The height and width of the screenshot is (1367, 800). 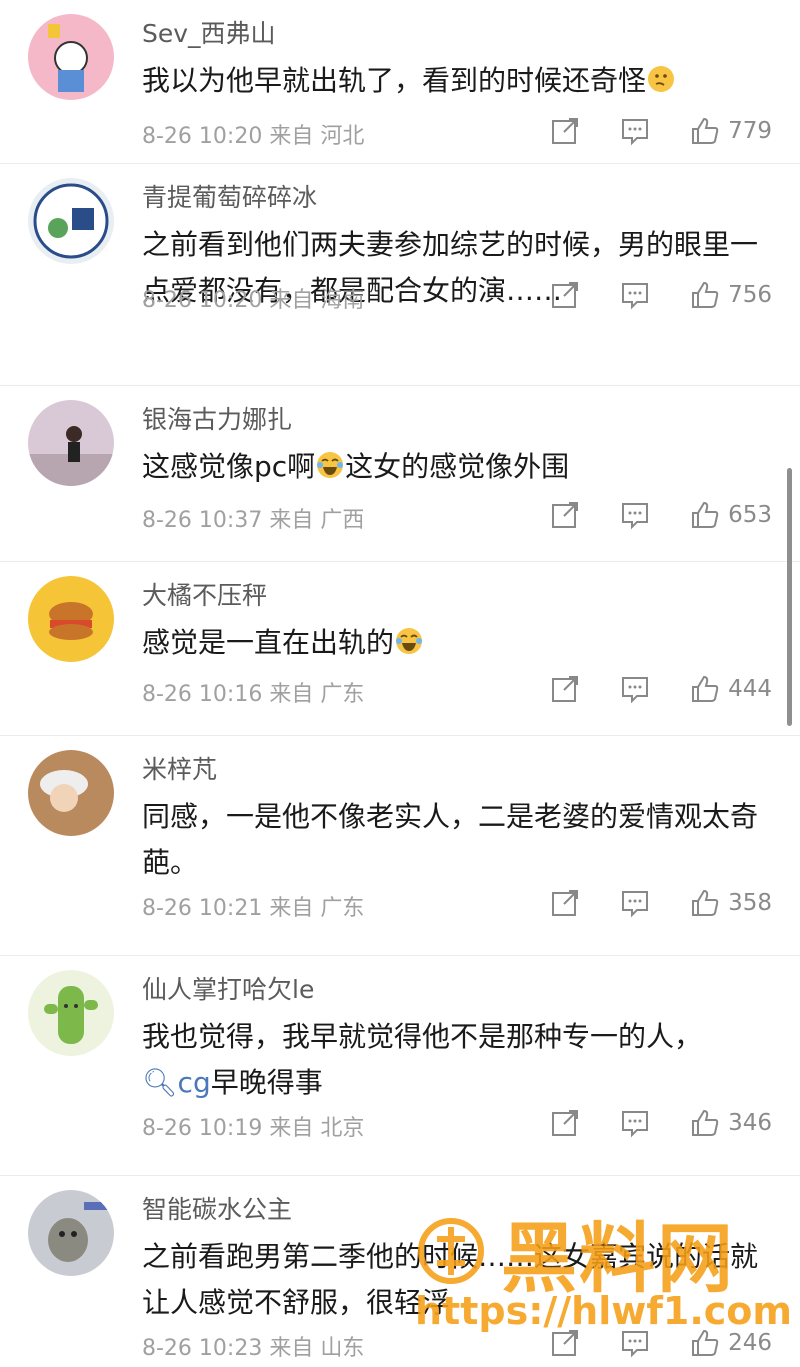 What do you see at coordinates (450, 1279) in the screenshot?
I see `comment-text: 之前看跑男第二季他的时候……这女嘉宾说的话就让人感觉不舒服，很轻浮` at bounding box center [450, 1279].